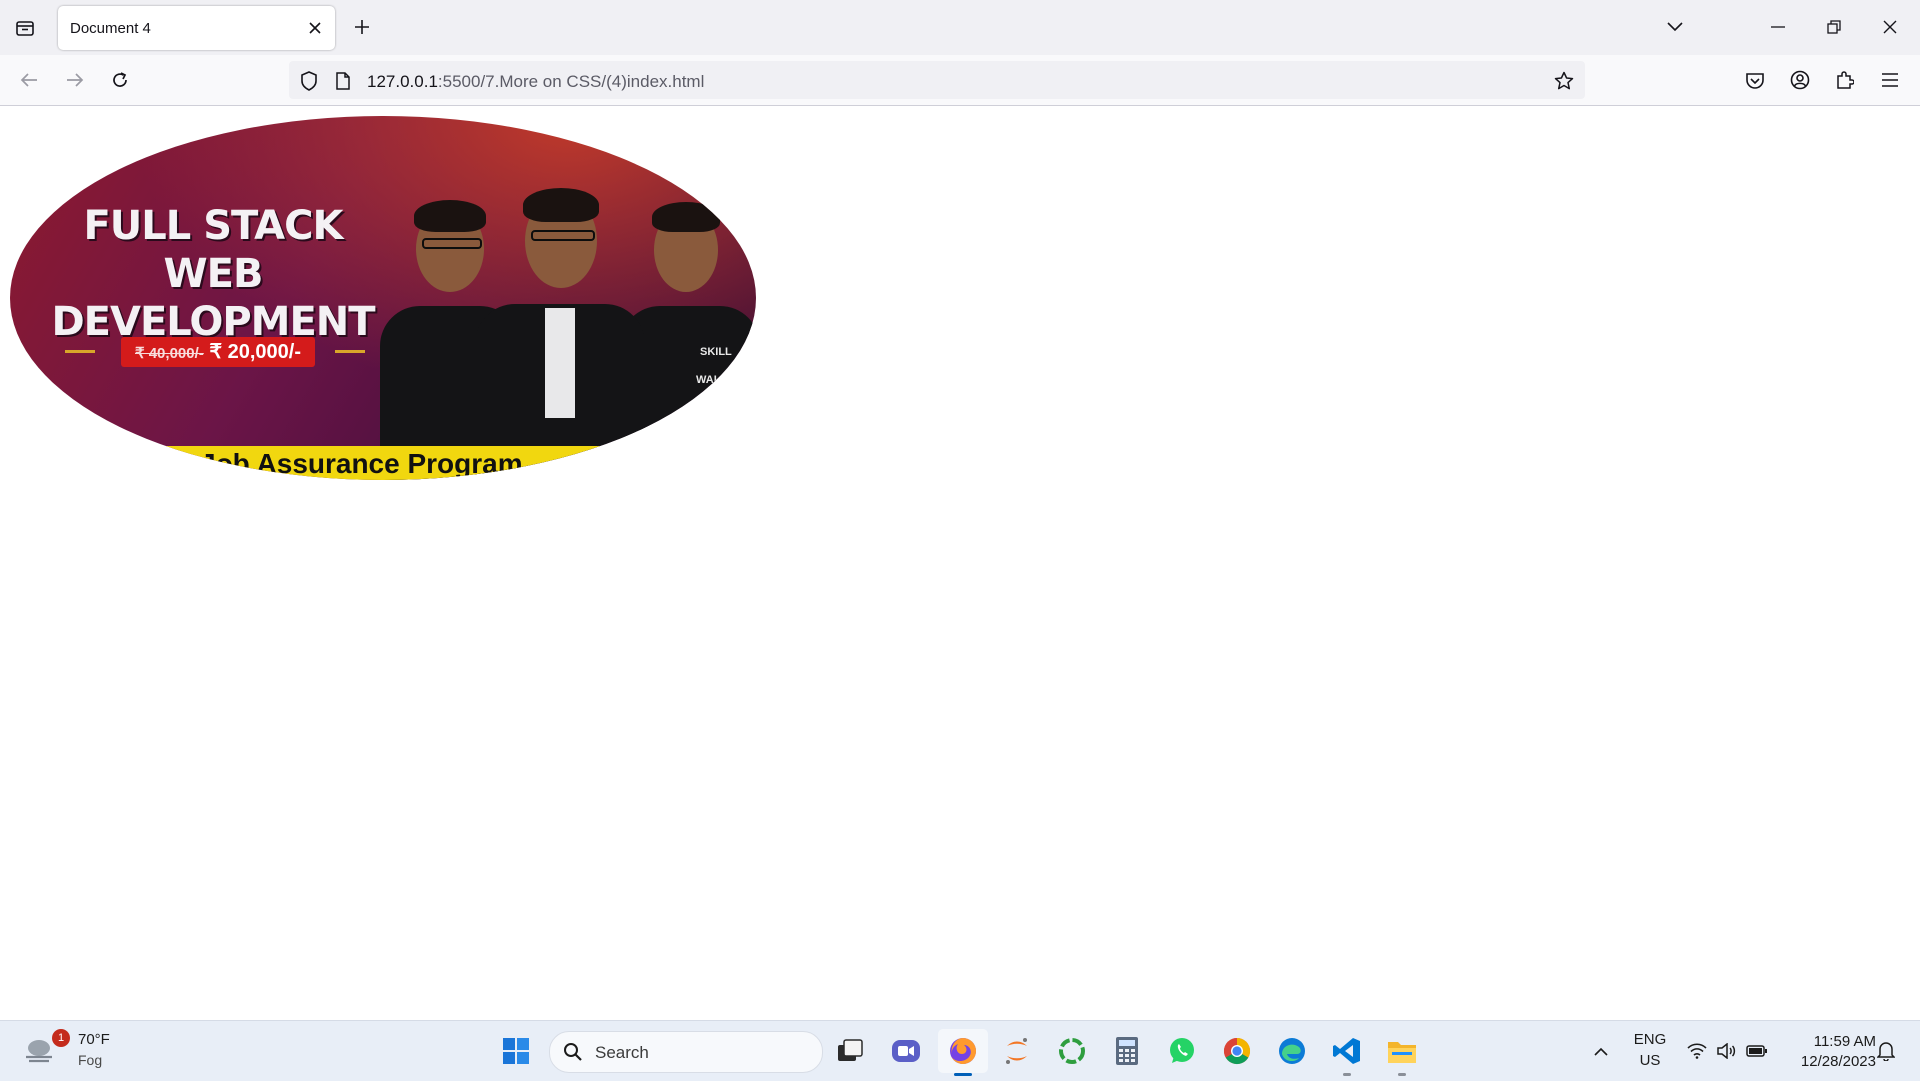 The image size is (1920, 1081). I want to click on file-explorer-icon, so click(1402, 1051).